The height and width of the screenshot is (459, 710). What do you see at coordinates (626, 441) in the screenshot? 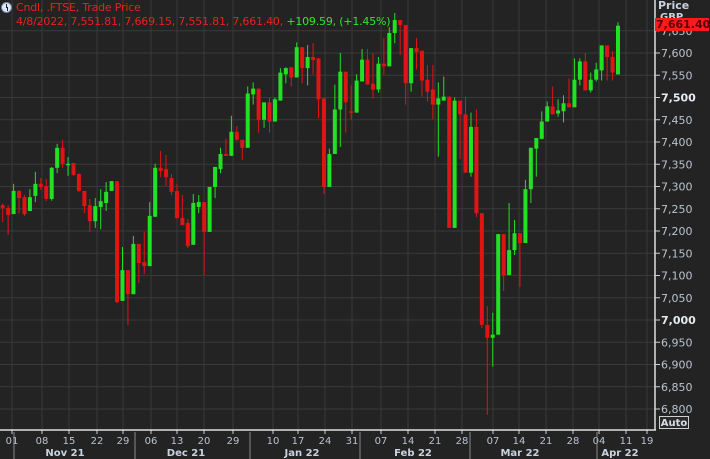
I see `x-tick-label: 11` at bounding box center [626, 441].